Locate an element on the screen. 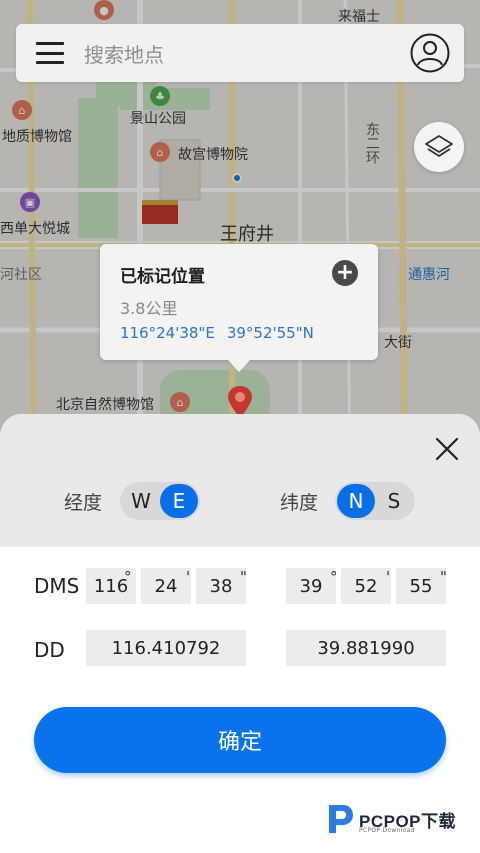  toggle-option-e: E is located at coordinates (179, 501).